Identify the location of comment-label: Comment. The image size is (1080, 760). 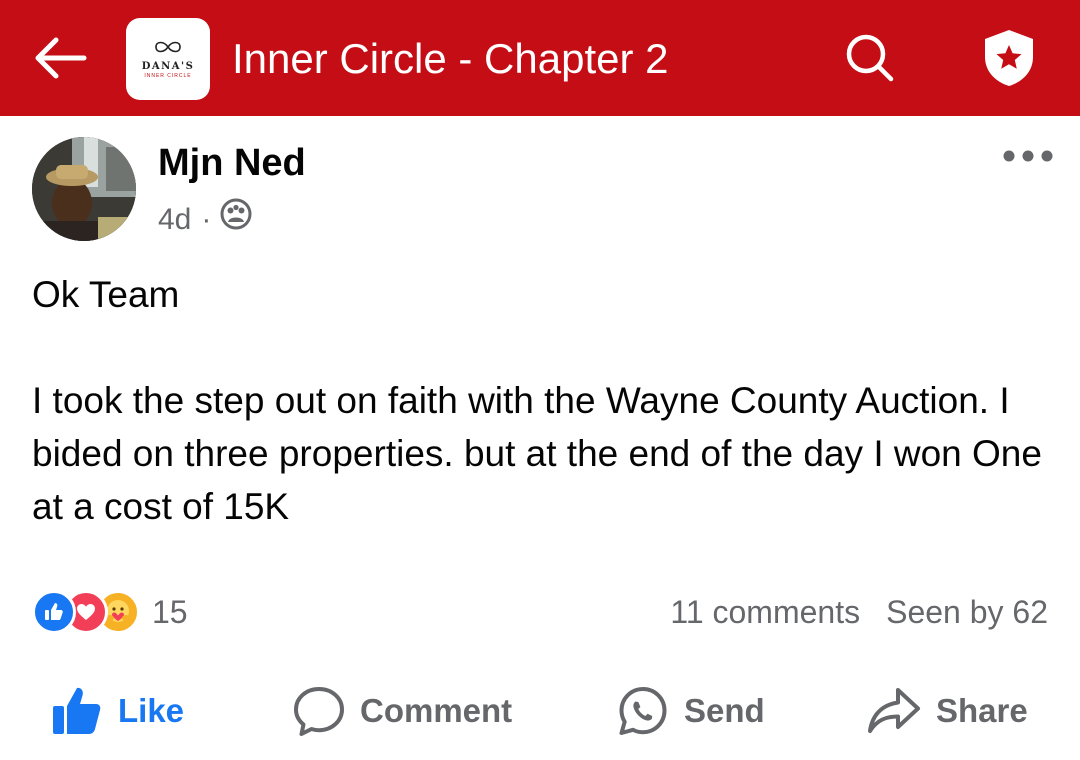
(436, 710).